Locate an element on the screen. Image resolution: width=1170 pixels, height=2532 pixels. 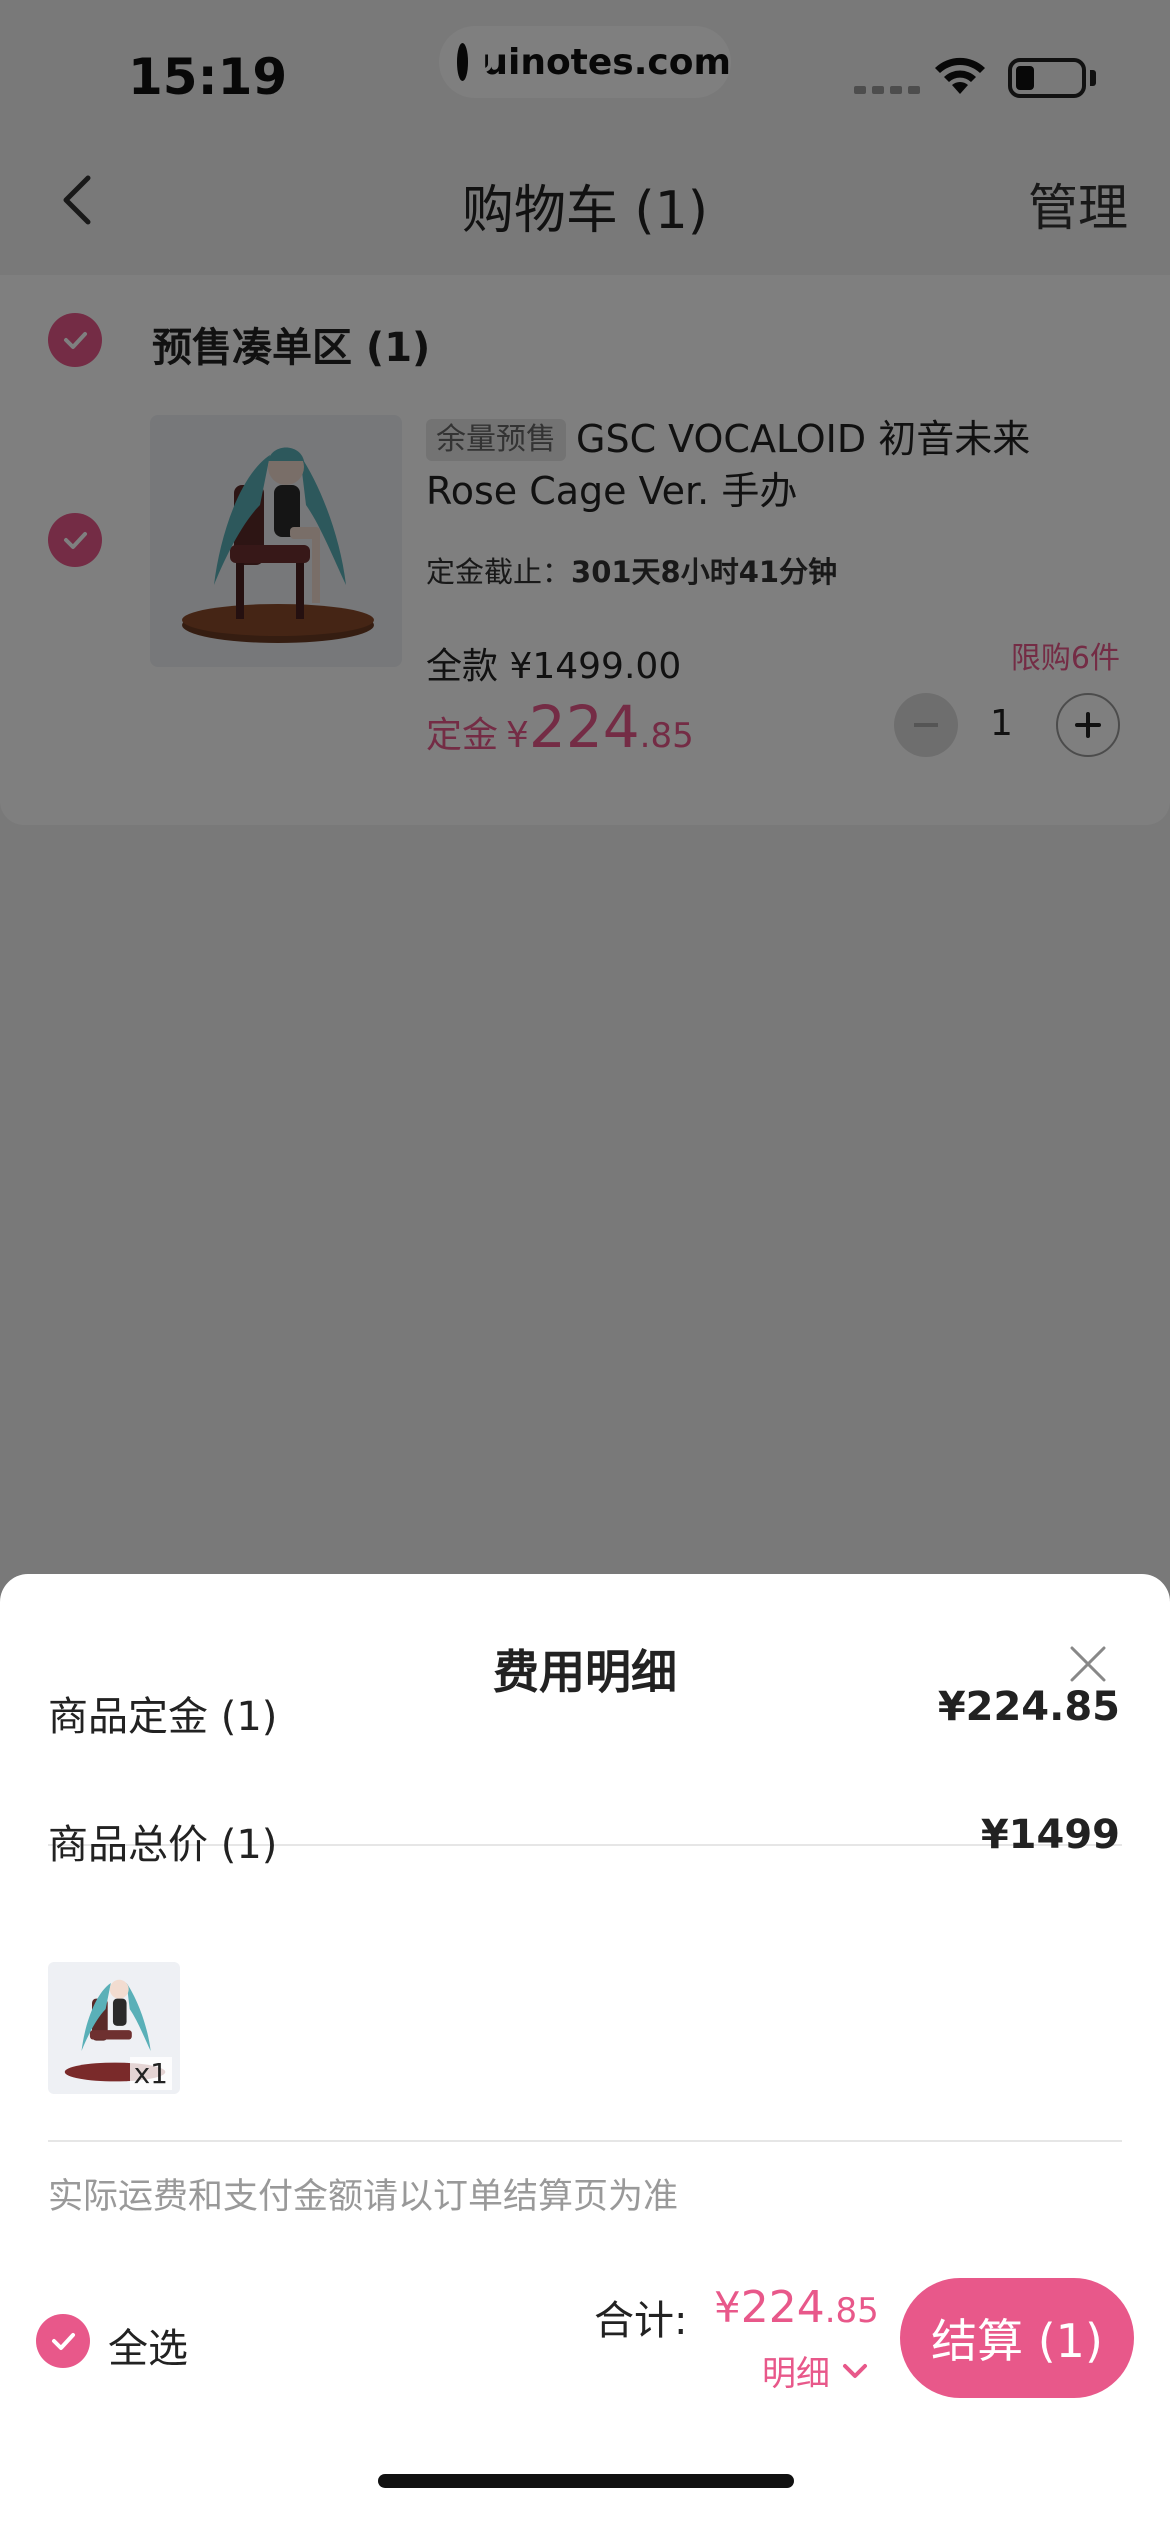
checkmark-icon is located at coordinates (63, 2341).